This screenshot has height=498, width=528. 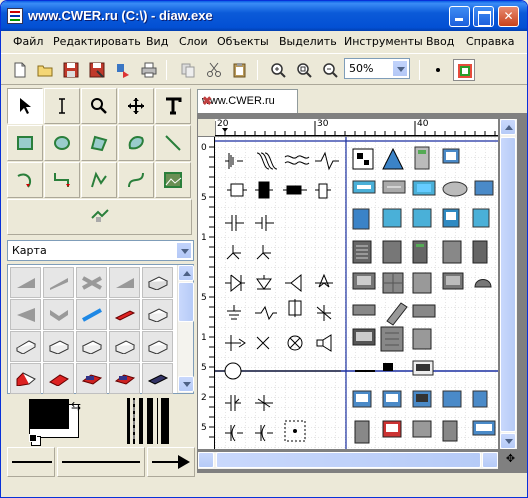 I want to click on title-bar: www.CWER.ru (C:\) - diaw.exe ✕, so click(x=264, y=16).